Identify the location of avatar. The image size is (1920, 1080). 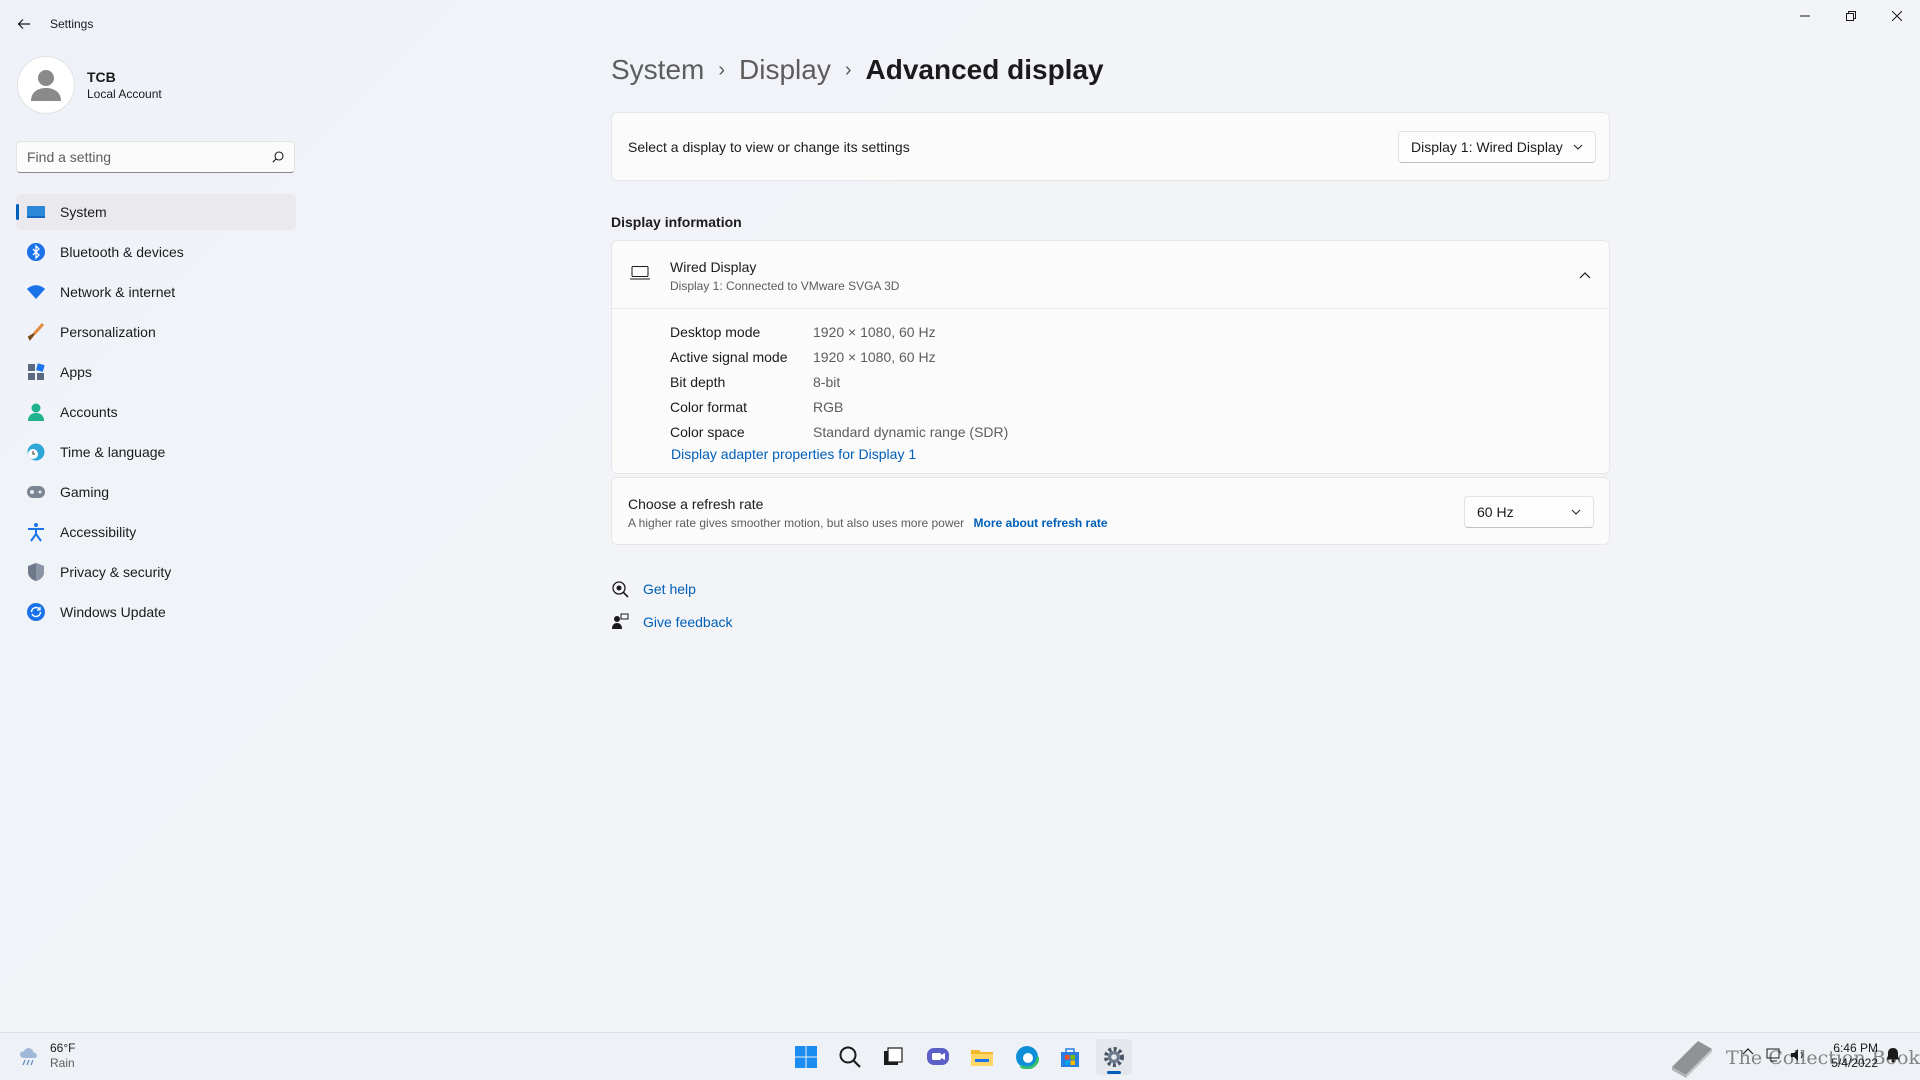
(46, 85).